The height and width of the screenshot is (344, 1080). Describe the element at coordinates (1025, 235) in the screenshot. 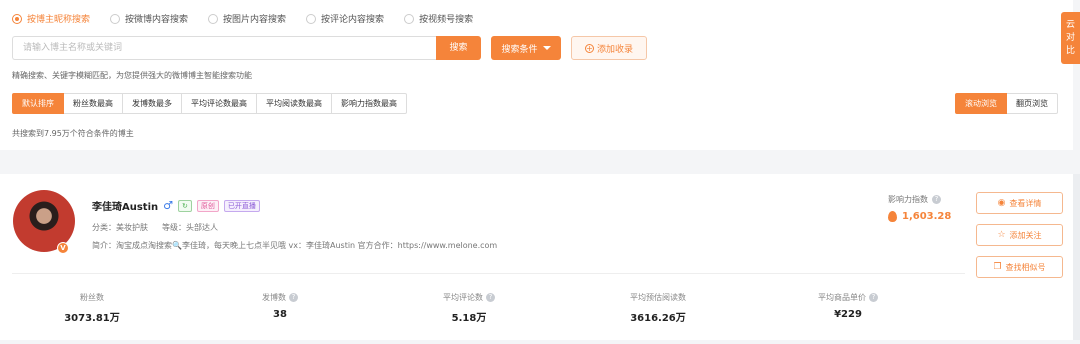

I see `add-follow-label: 添加关注` at that location.